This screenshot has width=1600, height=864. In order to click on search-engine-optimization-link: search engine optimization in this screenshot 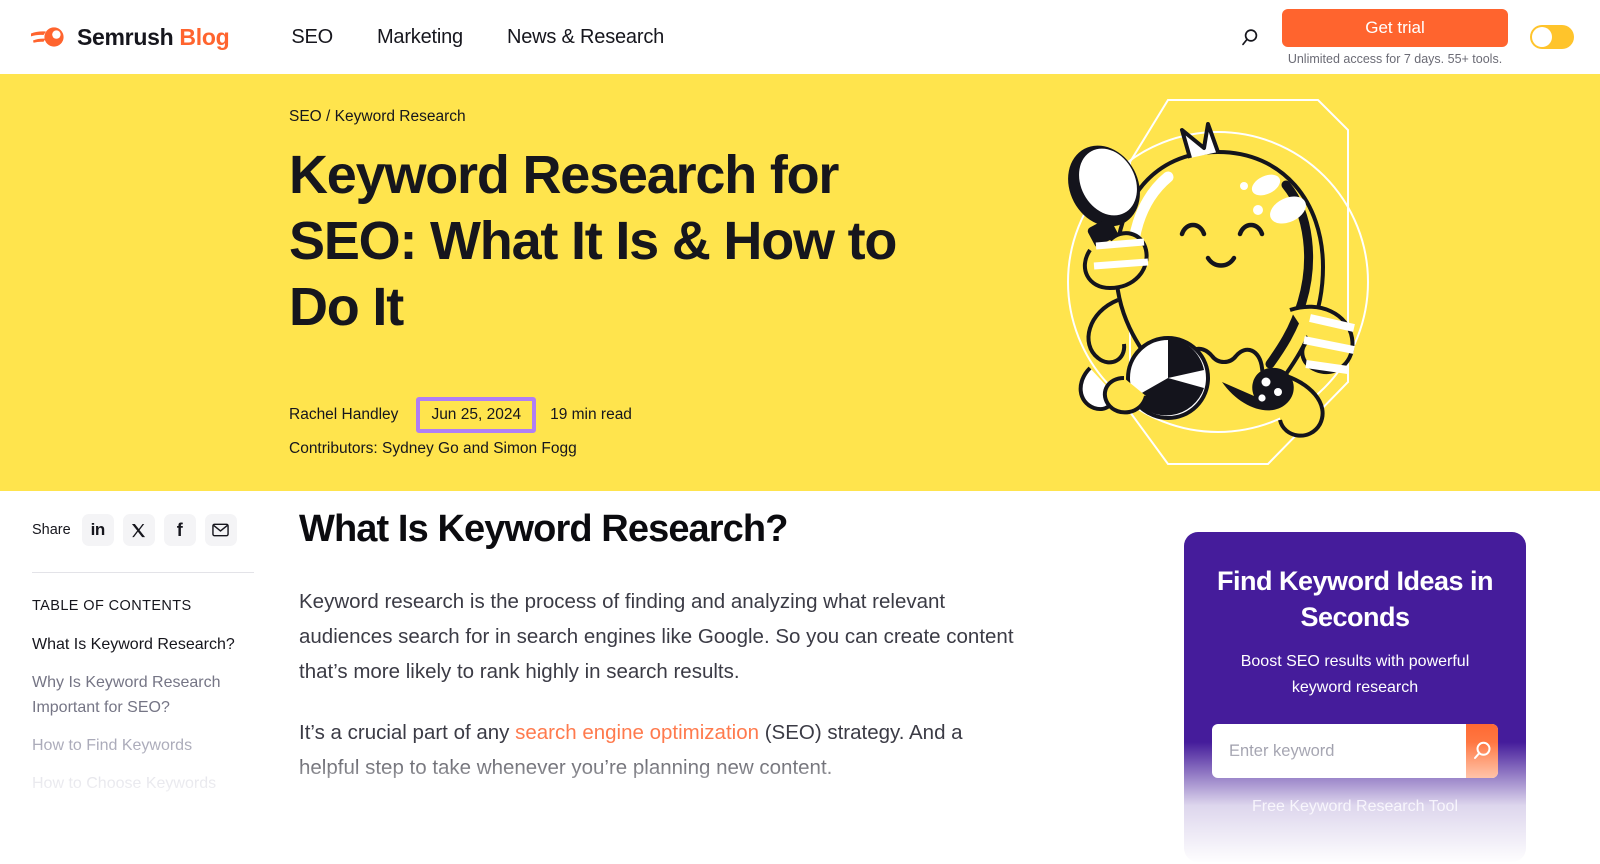, I will do `click(637, 732)`.